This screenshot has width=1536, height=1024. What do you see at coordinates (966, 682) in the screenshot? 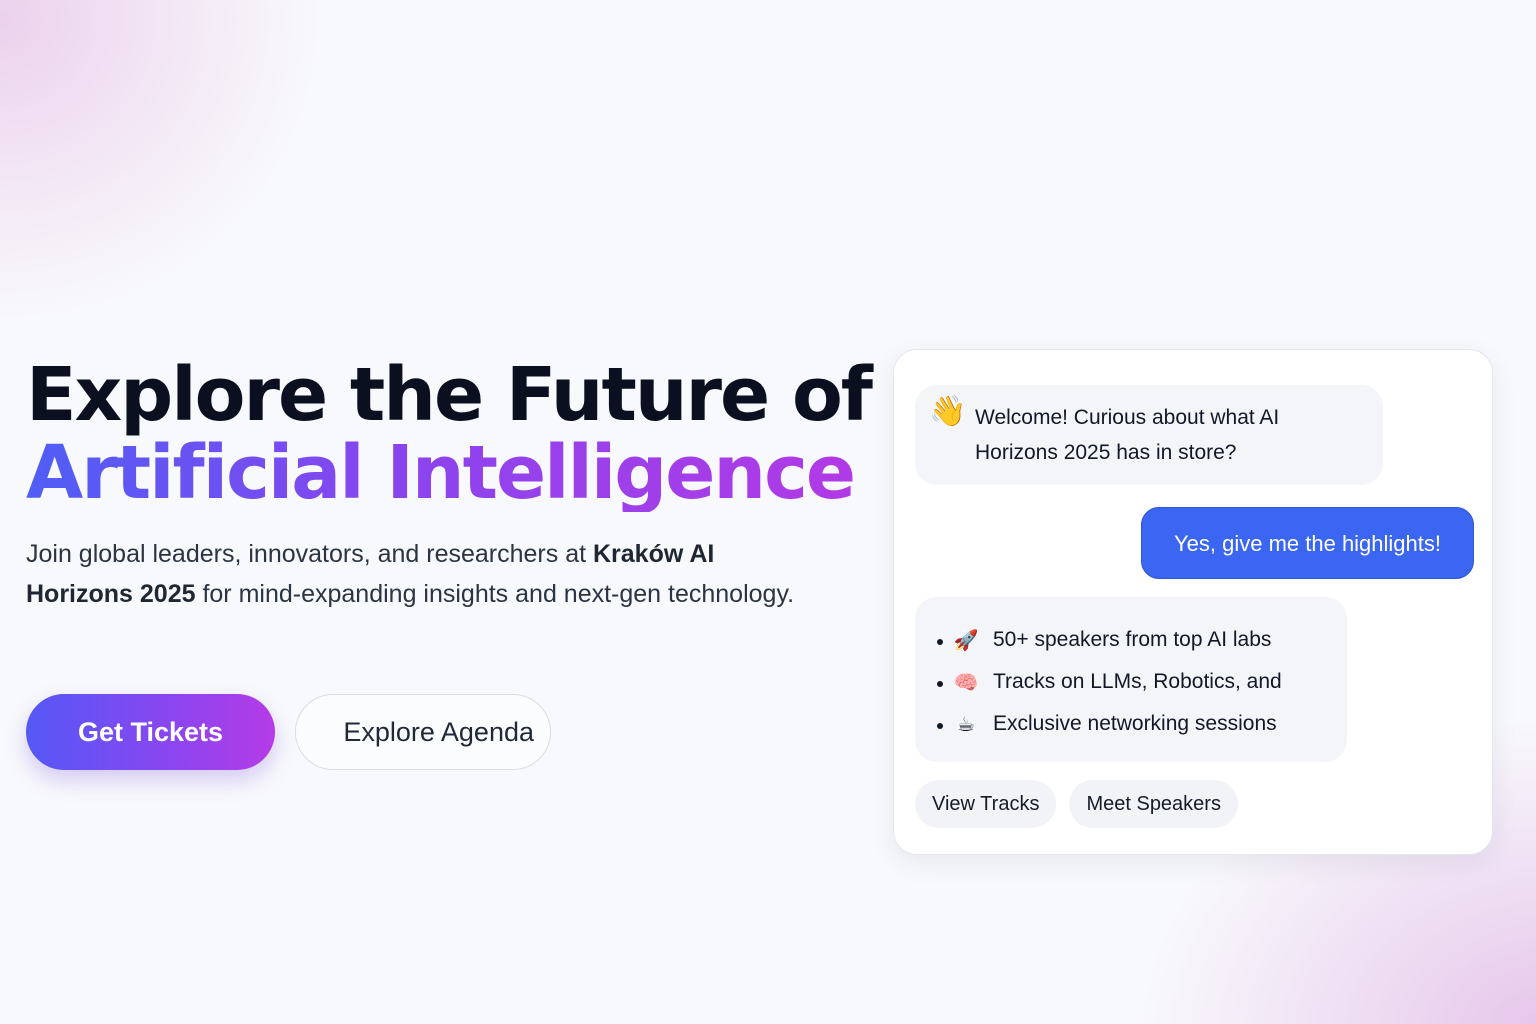
I see `brain-icon: 🧠` at bounding box center [966, 682].